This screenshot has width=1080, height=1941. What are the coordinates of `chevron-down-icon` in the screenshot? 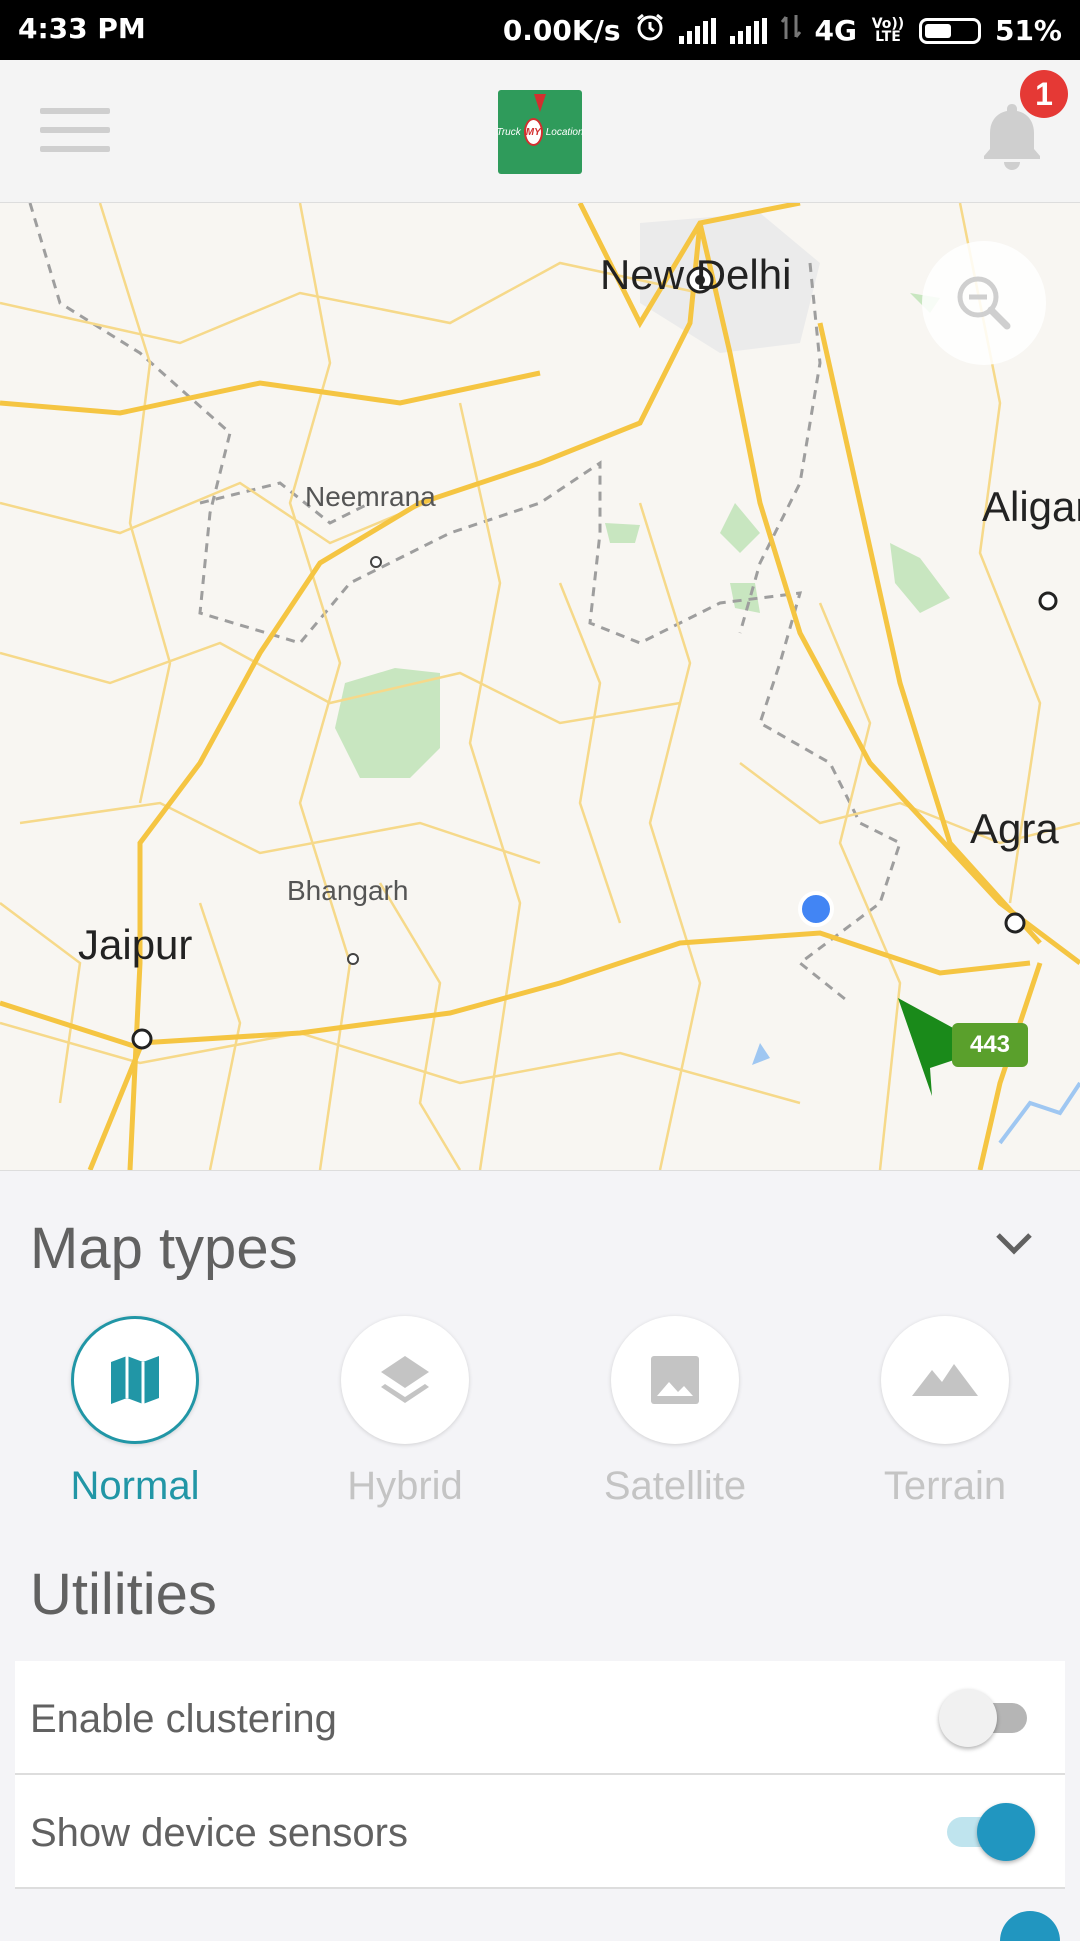 It's located at (1014, 1242).